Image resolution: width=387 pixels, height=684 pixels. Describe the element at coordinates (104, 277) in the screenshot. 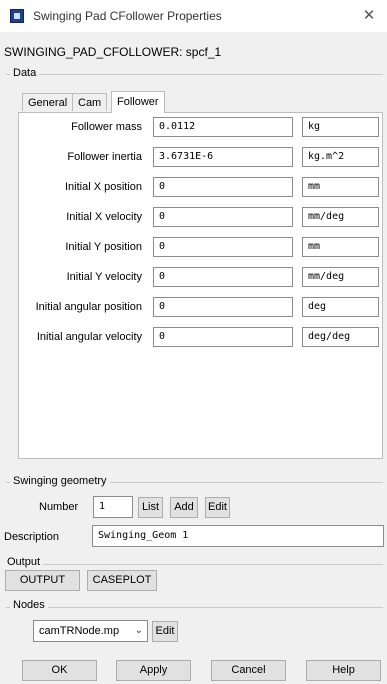

I see `initial-y-velocity-label: Initial Y velocity` at that location.